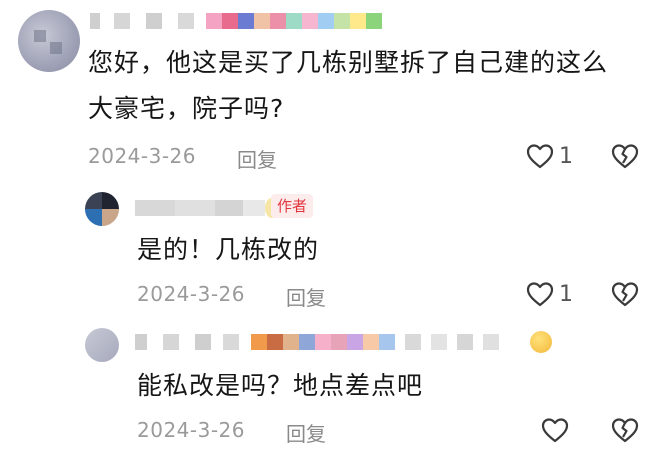 The height and width of the screenshot is (473, 660). What do you see at coordinates (186, 108) in the screenshot?
I see `comment-text-line: 大豪宅，院子吗?` at bounding box center [186, 108].